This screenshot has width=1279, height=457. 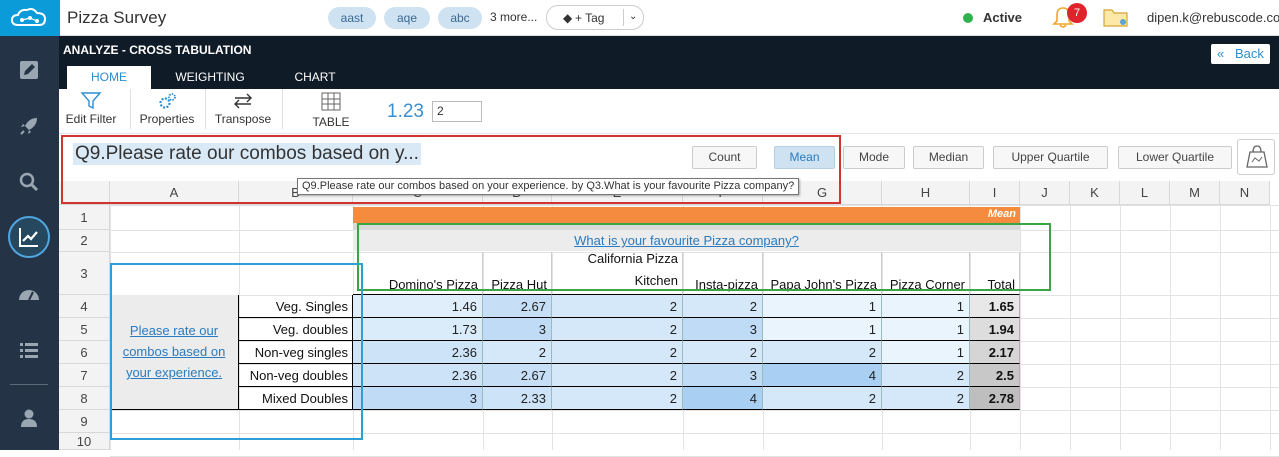 I want to click on stat-lower-quartile-button: Lower Quartile, so click(x=1175, y=157).